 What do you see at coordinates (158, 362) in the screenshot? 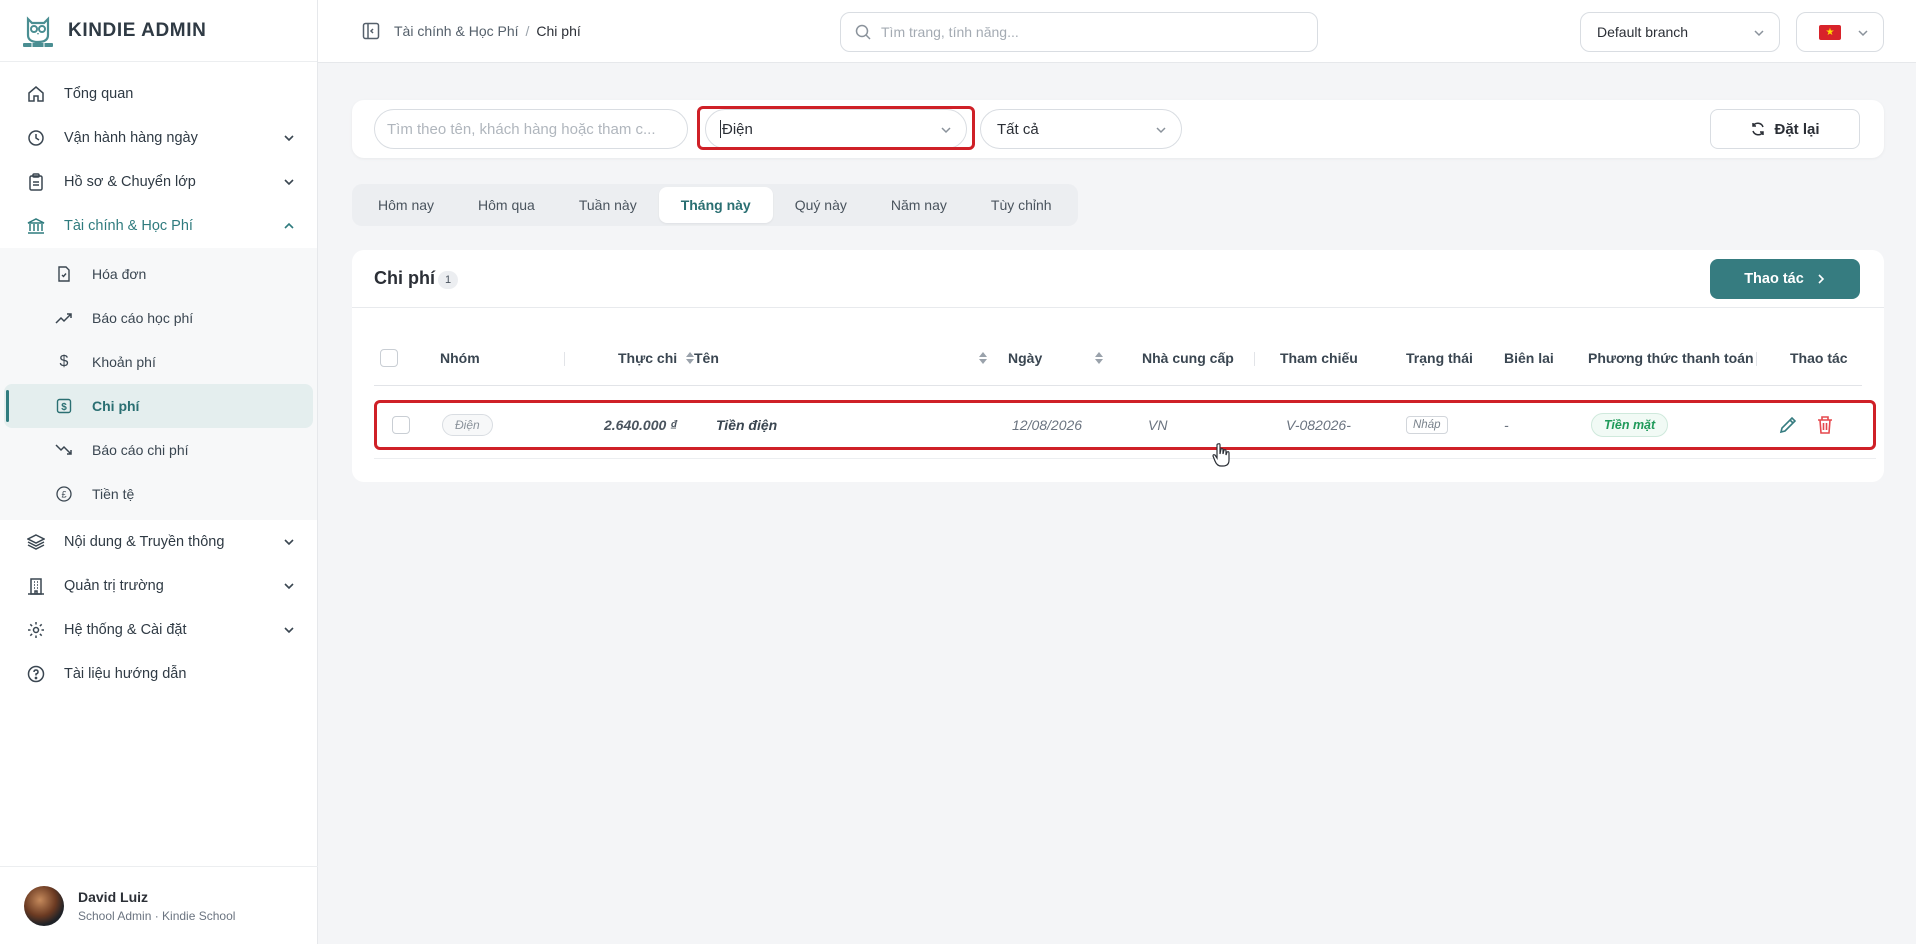
I see `sidebar-item-fees: $ Khoản phí` at bounding box center [158, 362].